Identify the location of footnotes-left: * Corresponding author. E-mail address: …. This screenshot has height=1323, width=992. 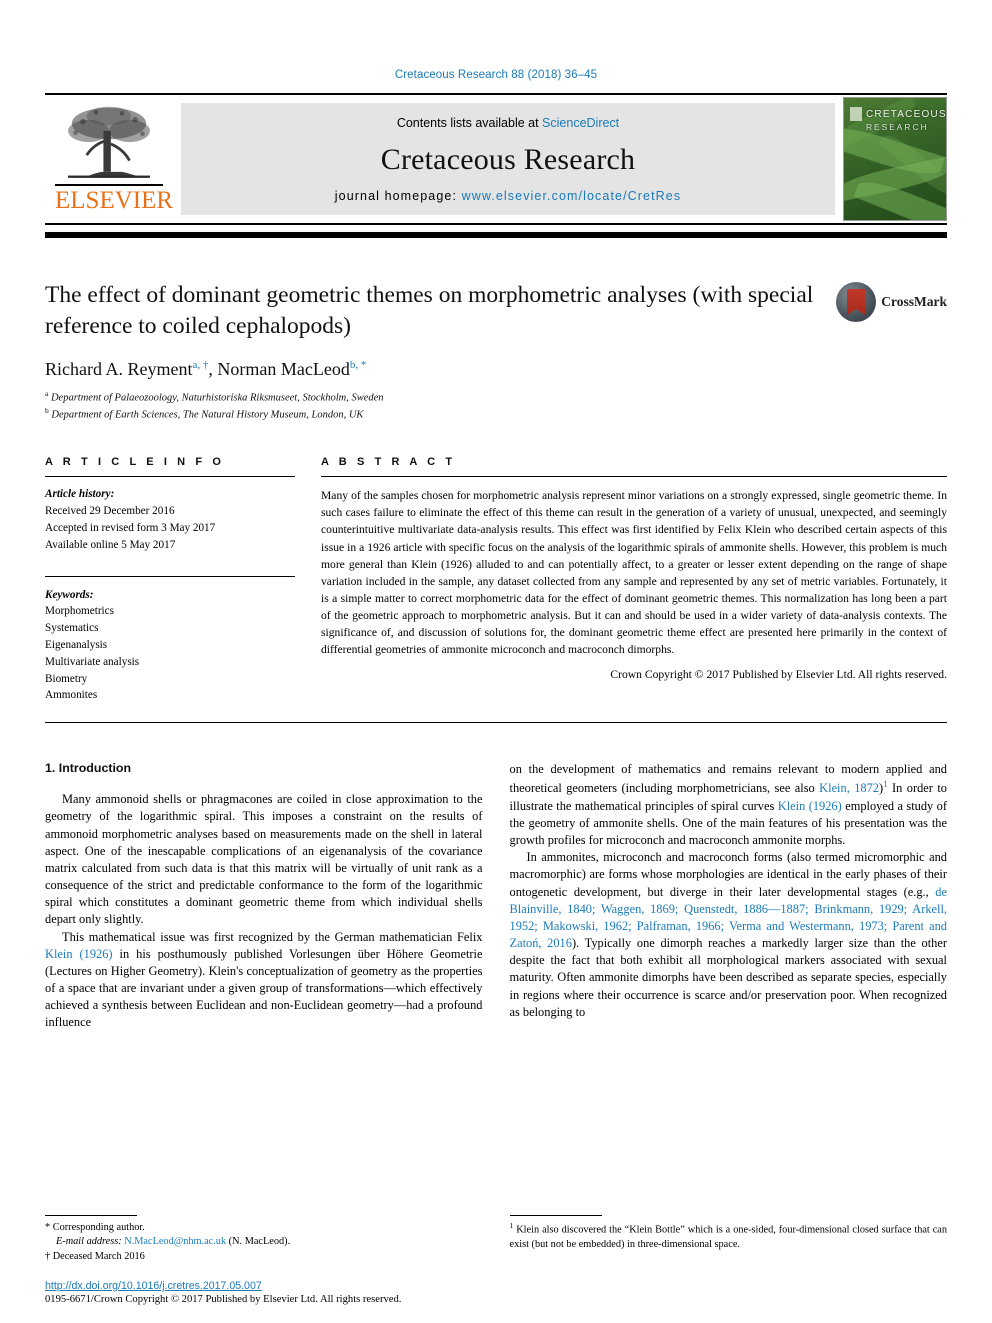
(264, 1239).